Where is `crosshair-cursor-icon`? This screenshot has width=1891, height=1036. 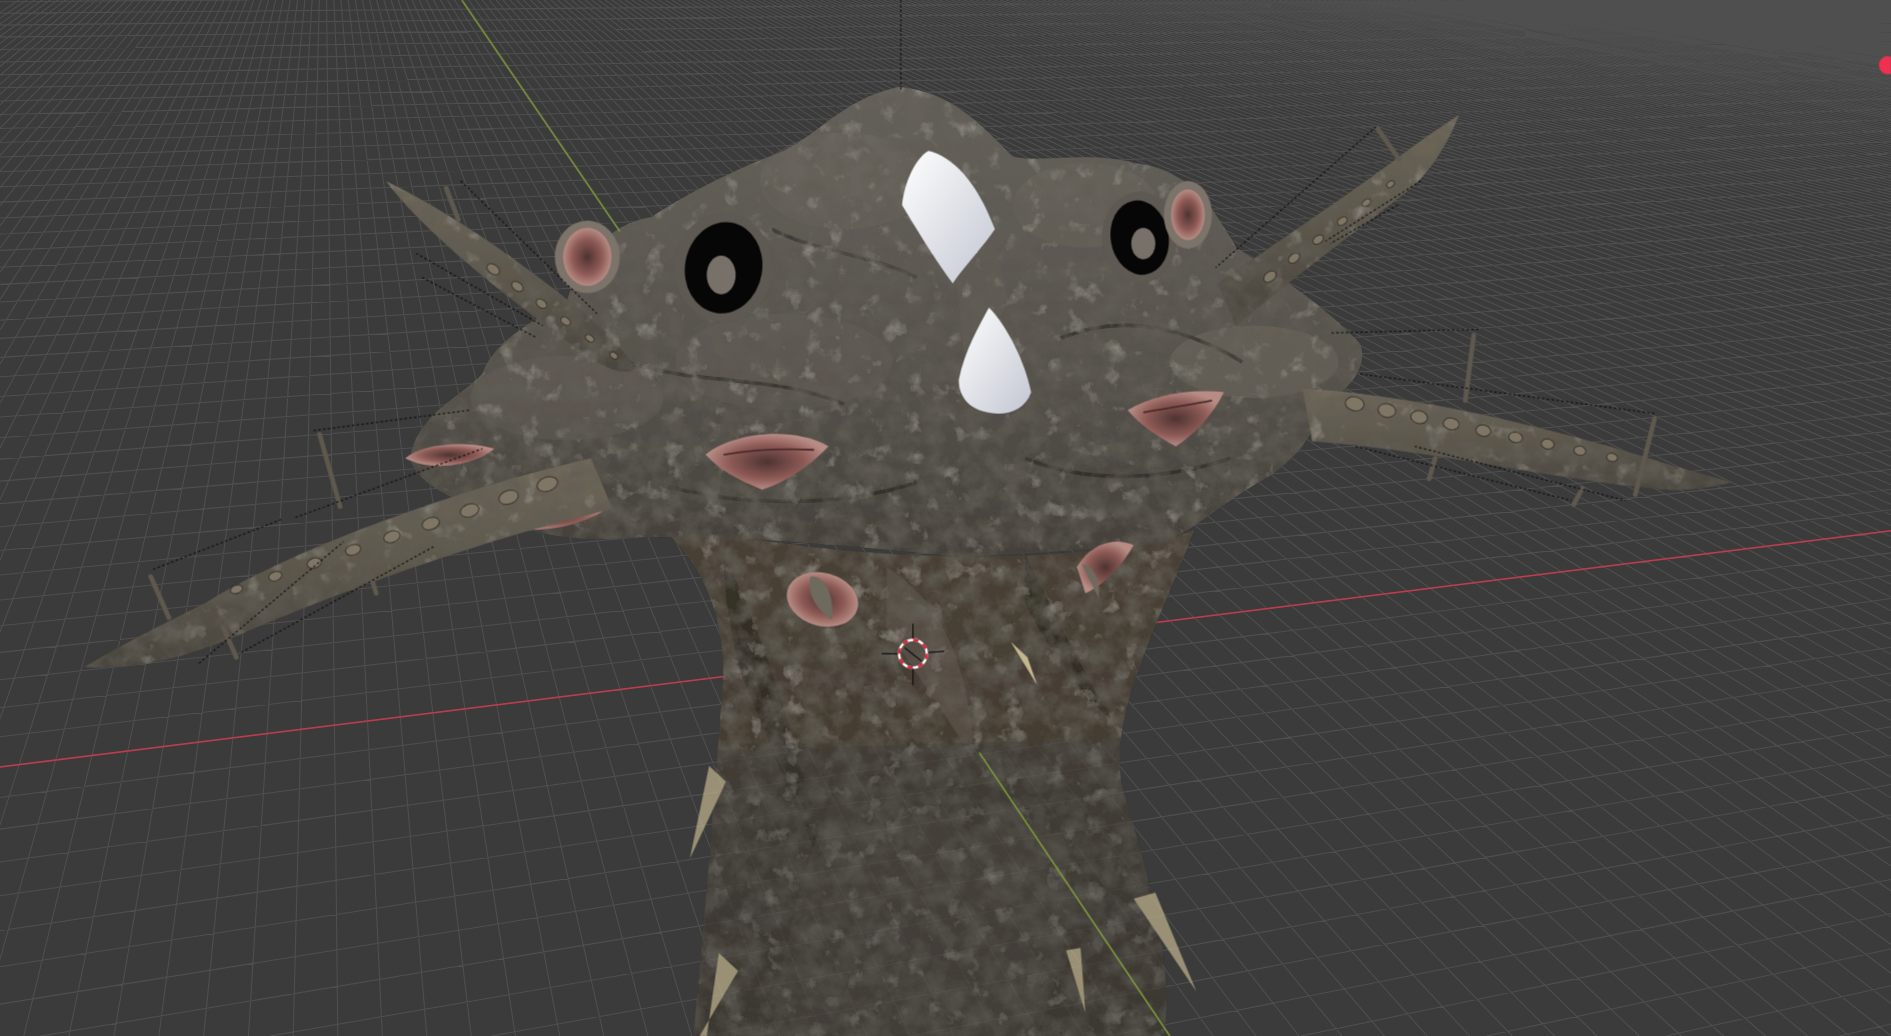
crosshair-cursor-icon is located at coordinates (912, 654).